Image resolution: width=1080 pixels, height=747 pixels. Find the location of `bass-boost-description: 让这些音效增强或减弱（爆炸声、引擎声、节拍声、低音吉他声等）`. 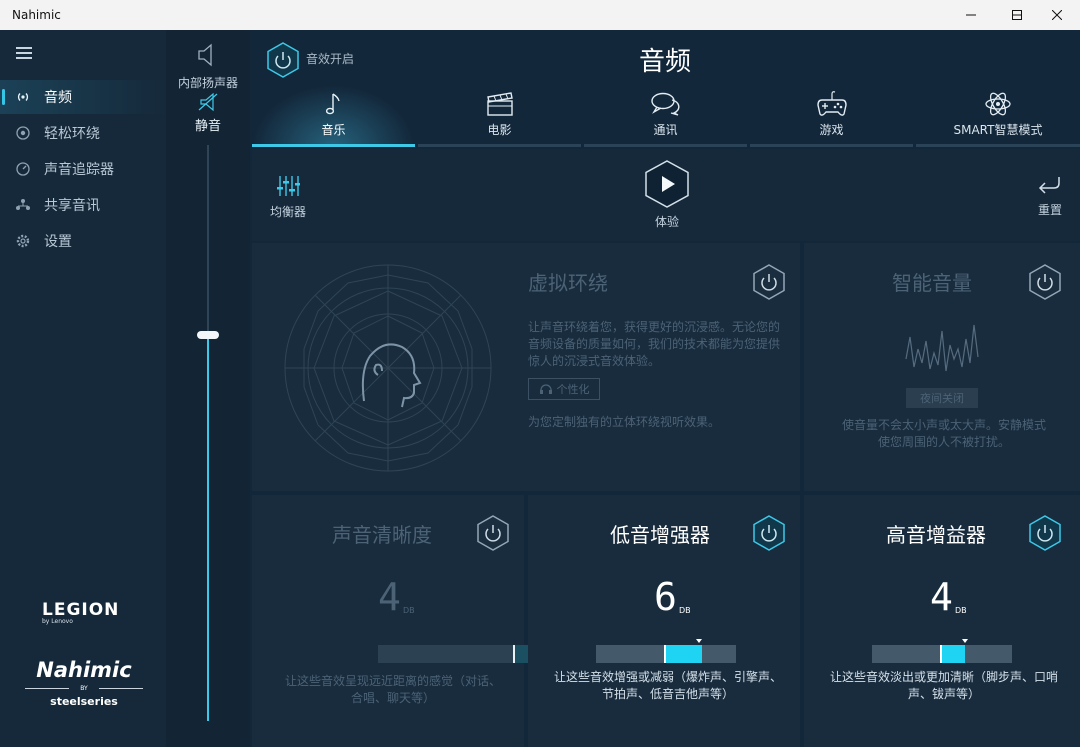

bass-boost-description: 让这些音效增强或减弱（爆炸声、引擎声、节拍声、低音吉他声等） is located at coordinates (668, 685).